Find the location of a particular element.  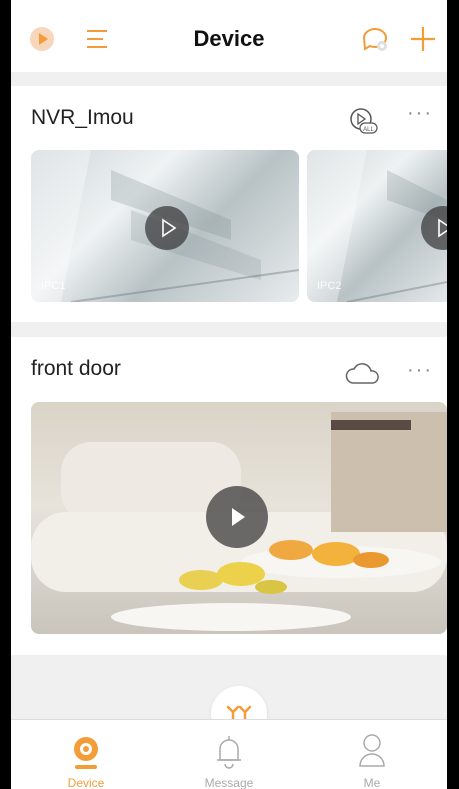

top-bar: Device is located at coordinates (229, 36).